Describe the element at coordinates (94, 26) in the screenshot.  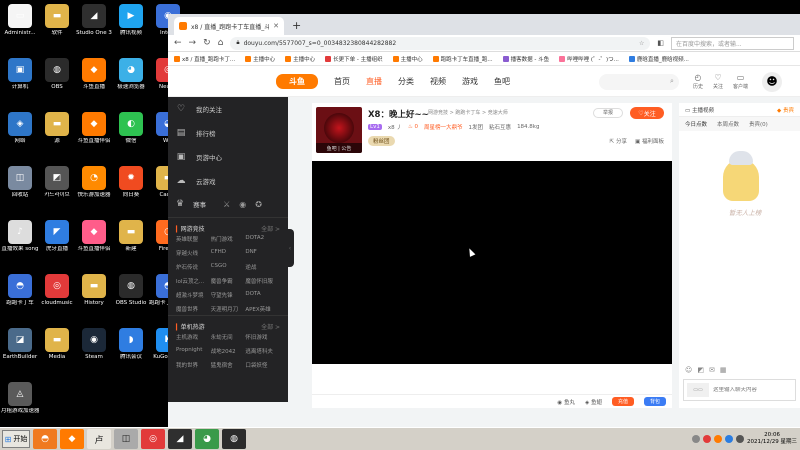
I see `desktop-icon: ◢ Studio One 3` at that location.